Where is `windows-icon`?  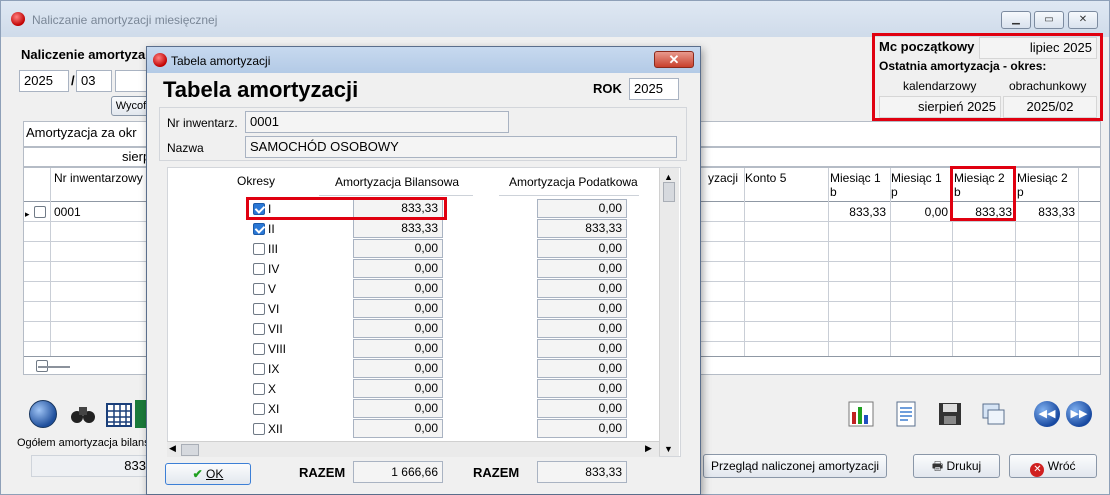 windows-icon is located at coordinates (993, 414).